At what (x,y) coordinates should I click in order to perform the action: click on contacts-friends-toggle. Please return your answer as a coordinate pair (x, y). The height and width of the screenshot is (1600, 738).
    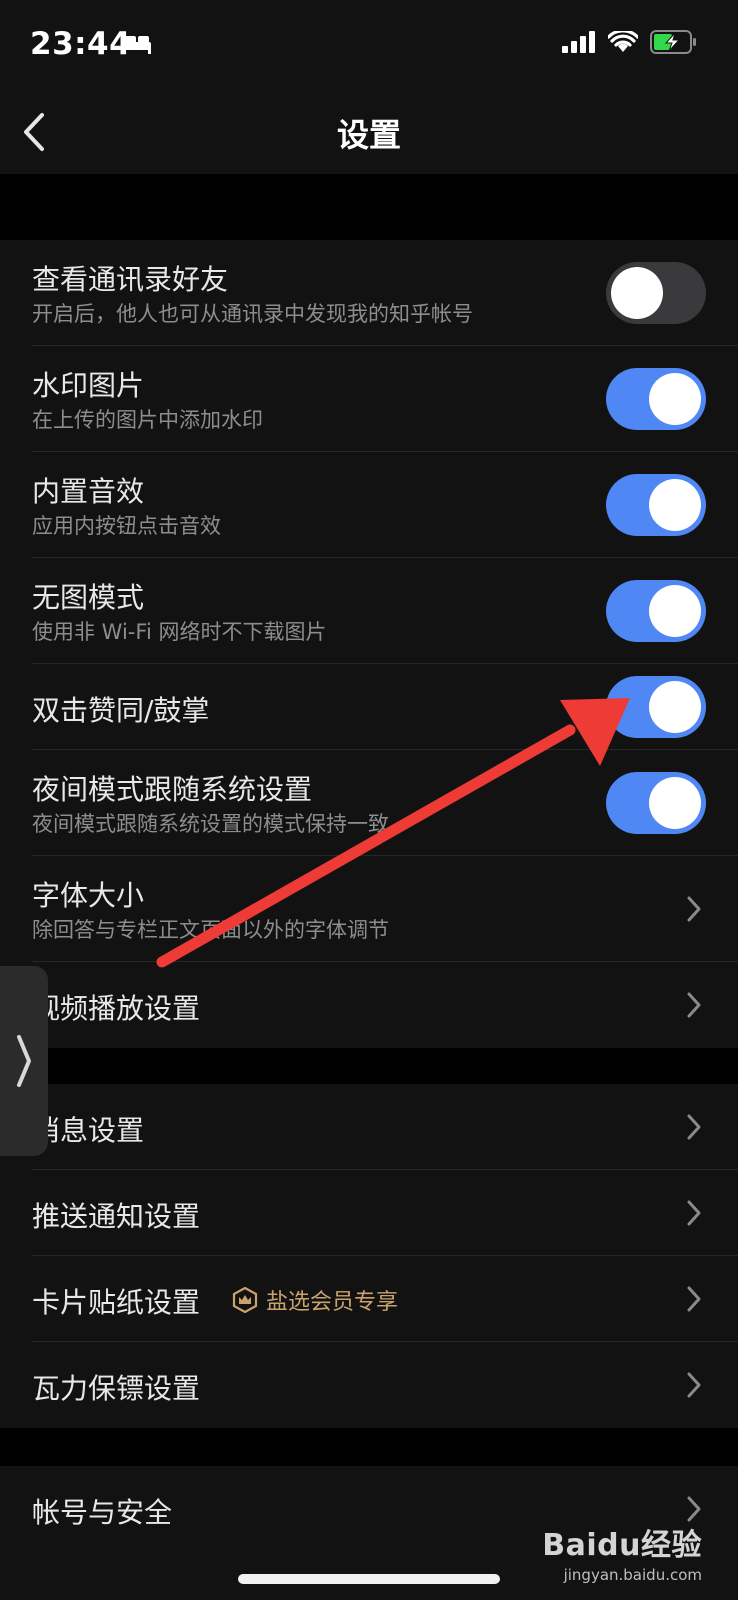
    Looking at the image, I should click on (656, 293).